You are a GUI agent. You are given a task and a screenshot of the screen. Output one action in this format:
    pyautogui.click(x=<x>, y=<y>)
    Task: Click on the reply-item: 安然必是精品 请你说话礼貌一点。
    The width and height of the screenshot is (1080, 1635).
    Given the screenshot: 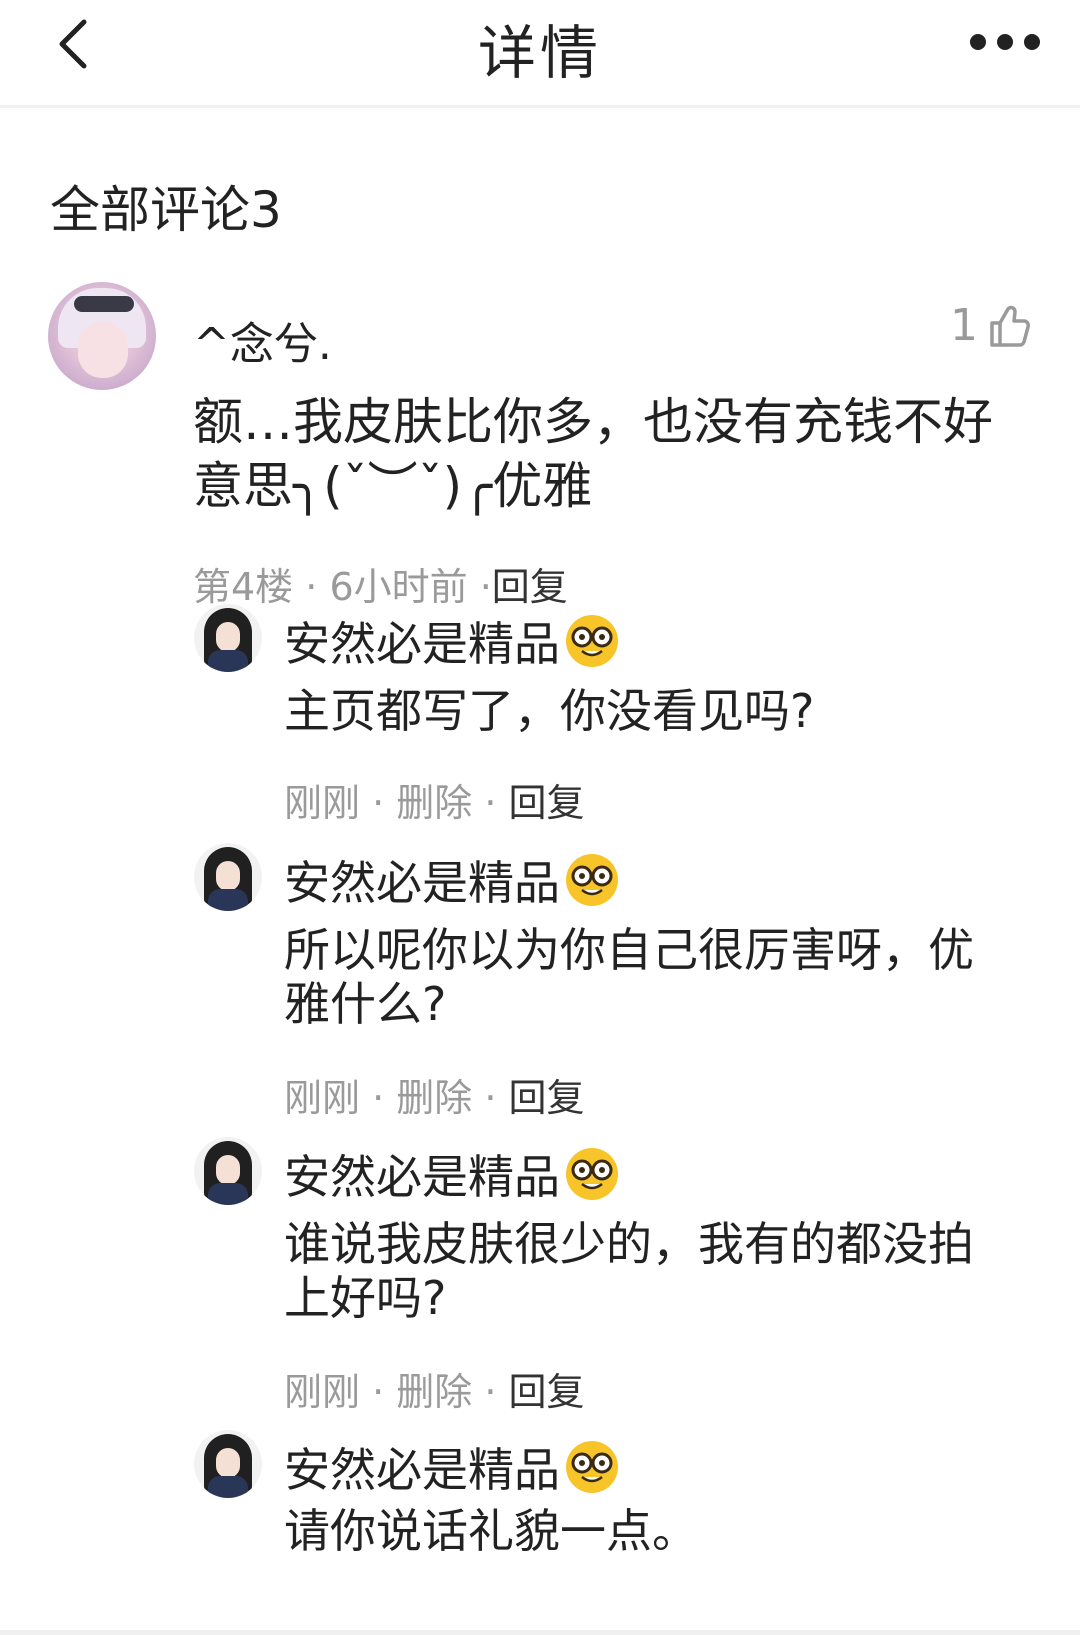 What is the action you would take?
    pyautogui.click(x=604, y=1530)
    